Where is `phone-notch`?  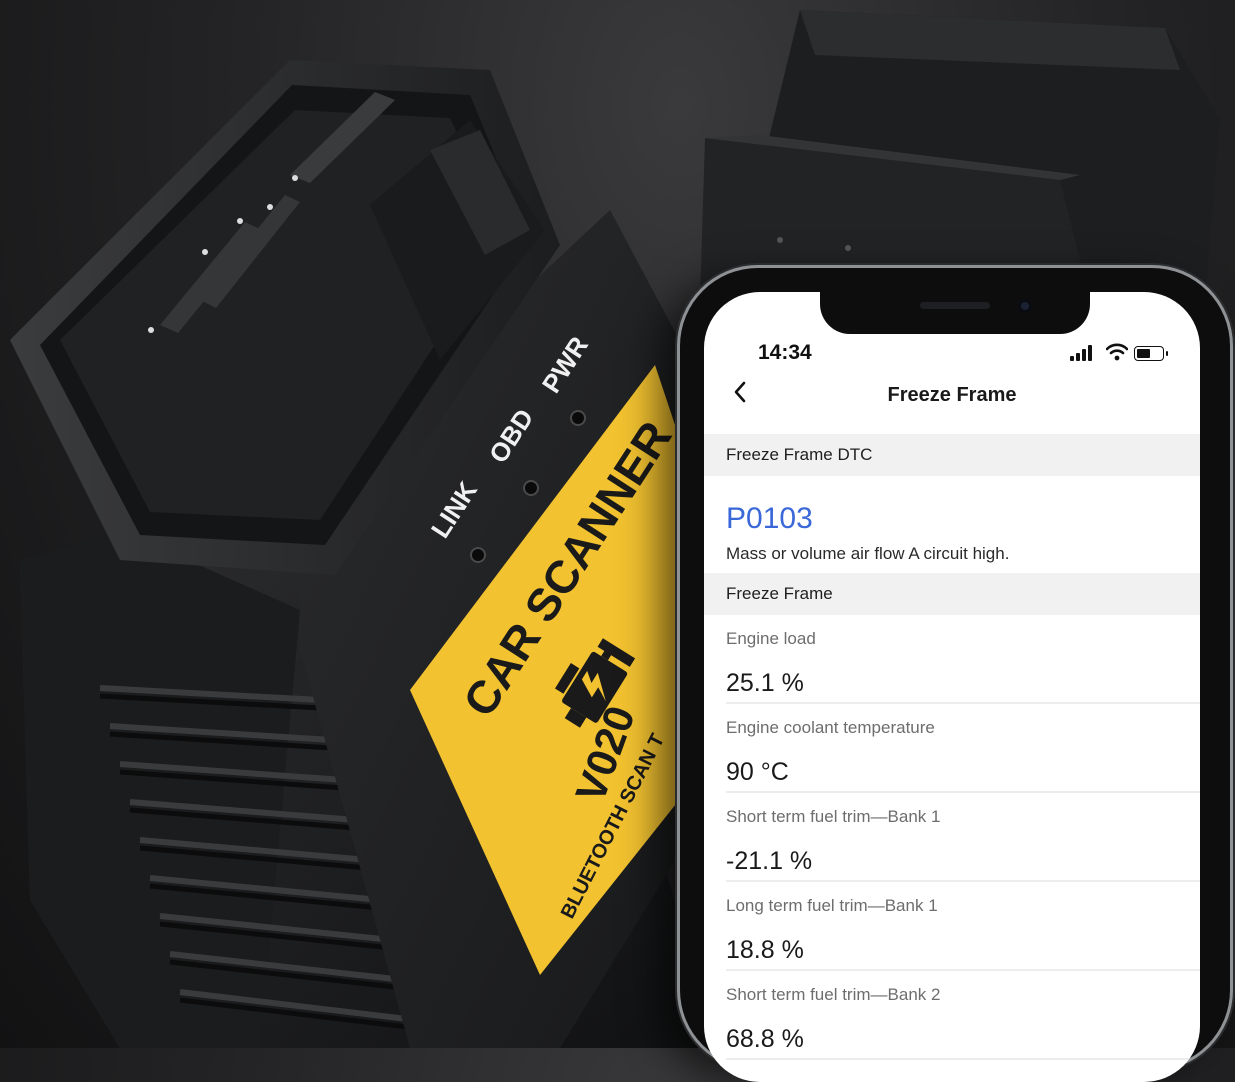
phone-notch is located at coordinates (955, 313).